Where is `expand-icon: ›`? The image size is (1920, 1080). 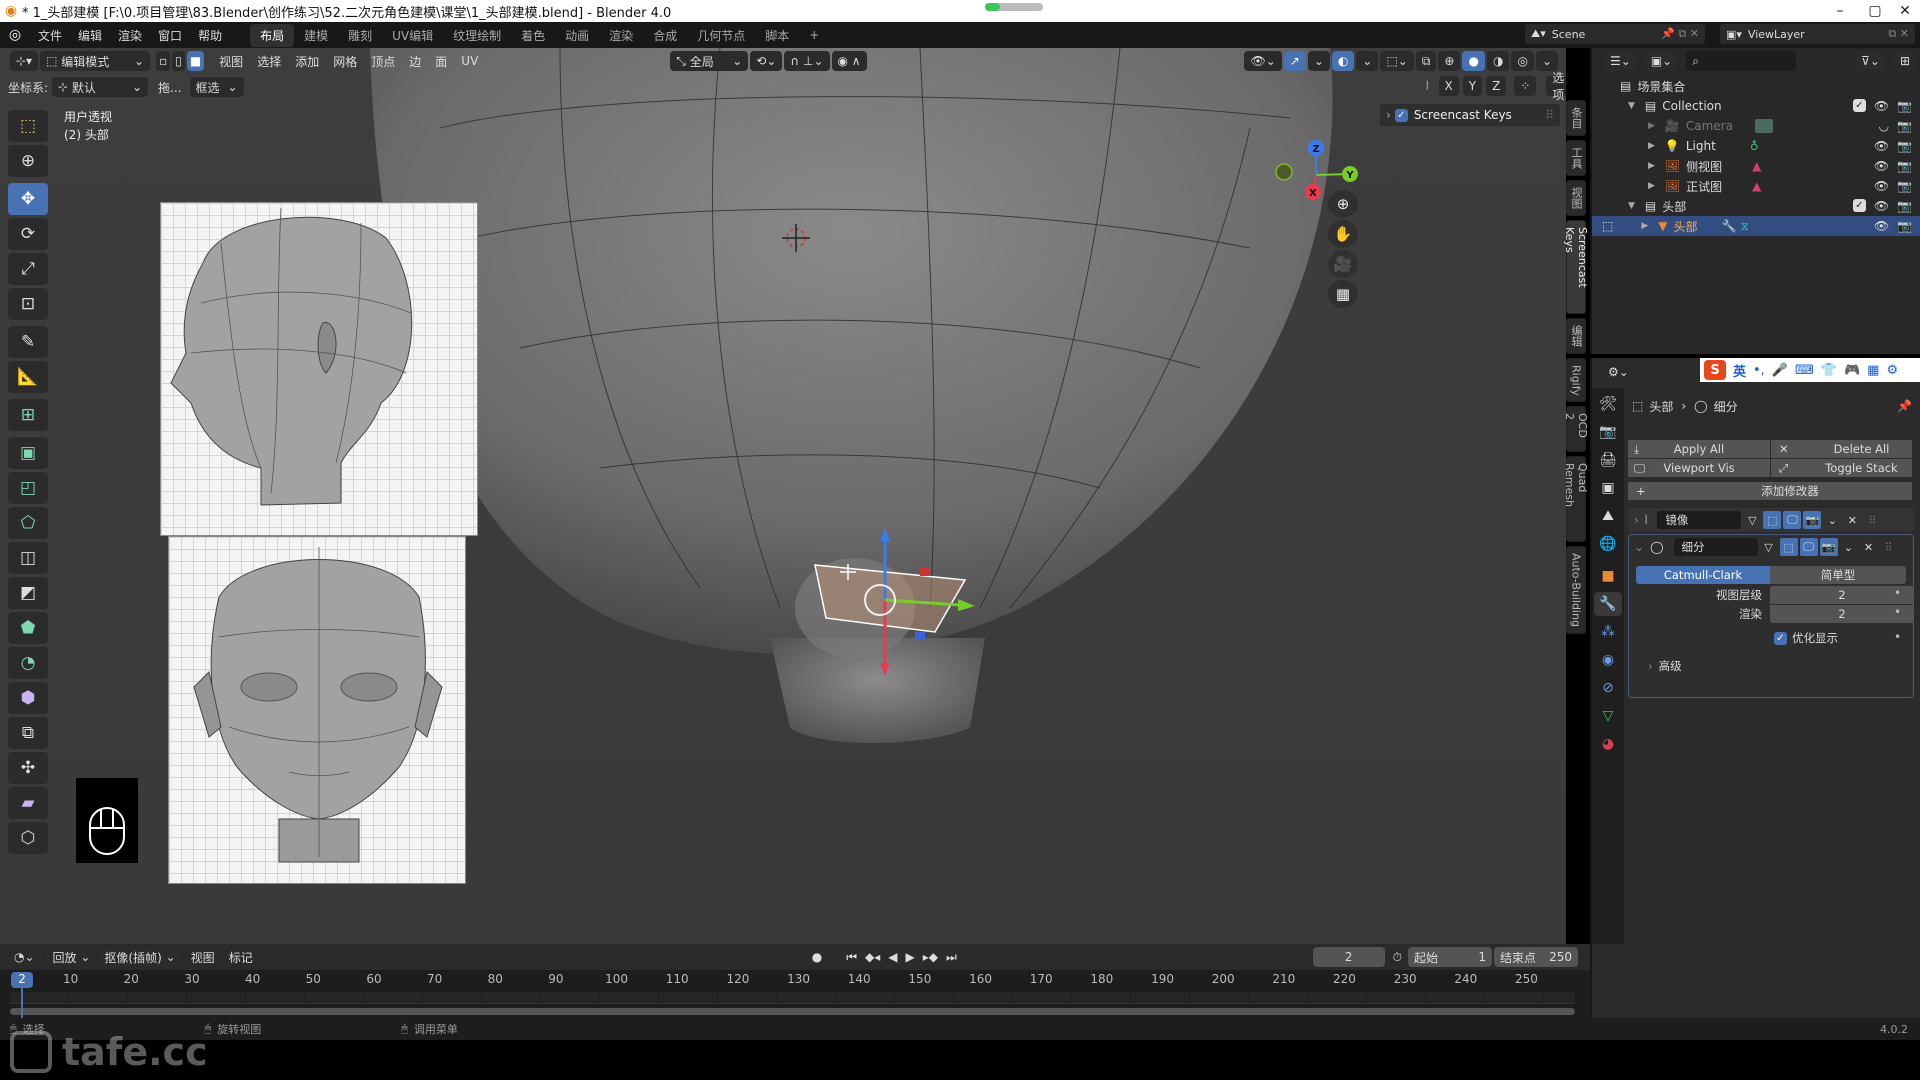
expand-icon: › is located at coordinates (1636, 520).